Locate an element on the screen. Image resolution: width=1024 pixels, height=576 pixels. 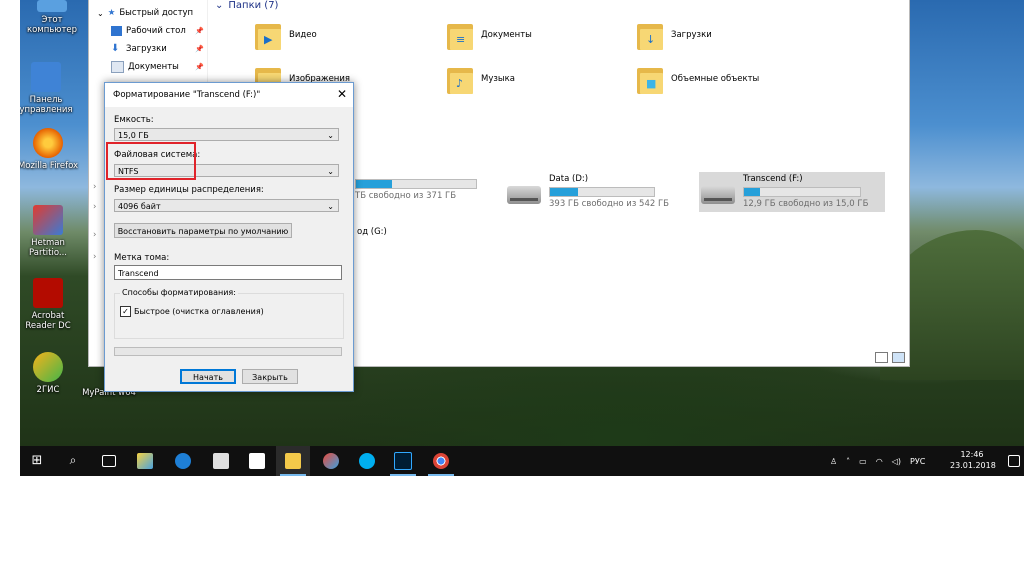
drive-d: Data (D:) 393 ГБ свободно из 542 ГБ is located at coordinates (588, 191).